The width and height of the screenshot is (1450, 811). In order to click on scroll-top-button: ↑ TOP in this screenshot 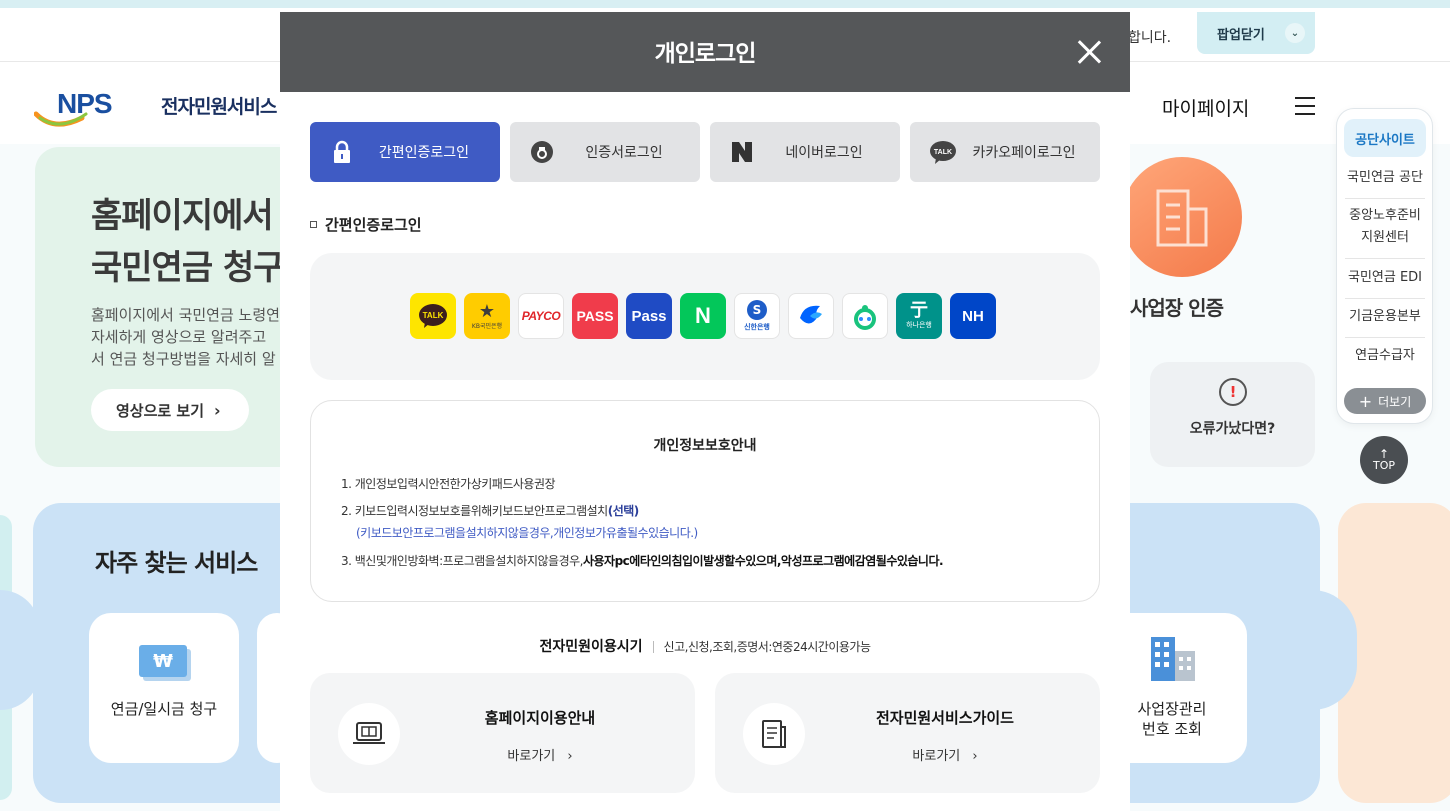, I will do `click(1384, 460)`.